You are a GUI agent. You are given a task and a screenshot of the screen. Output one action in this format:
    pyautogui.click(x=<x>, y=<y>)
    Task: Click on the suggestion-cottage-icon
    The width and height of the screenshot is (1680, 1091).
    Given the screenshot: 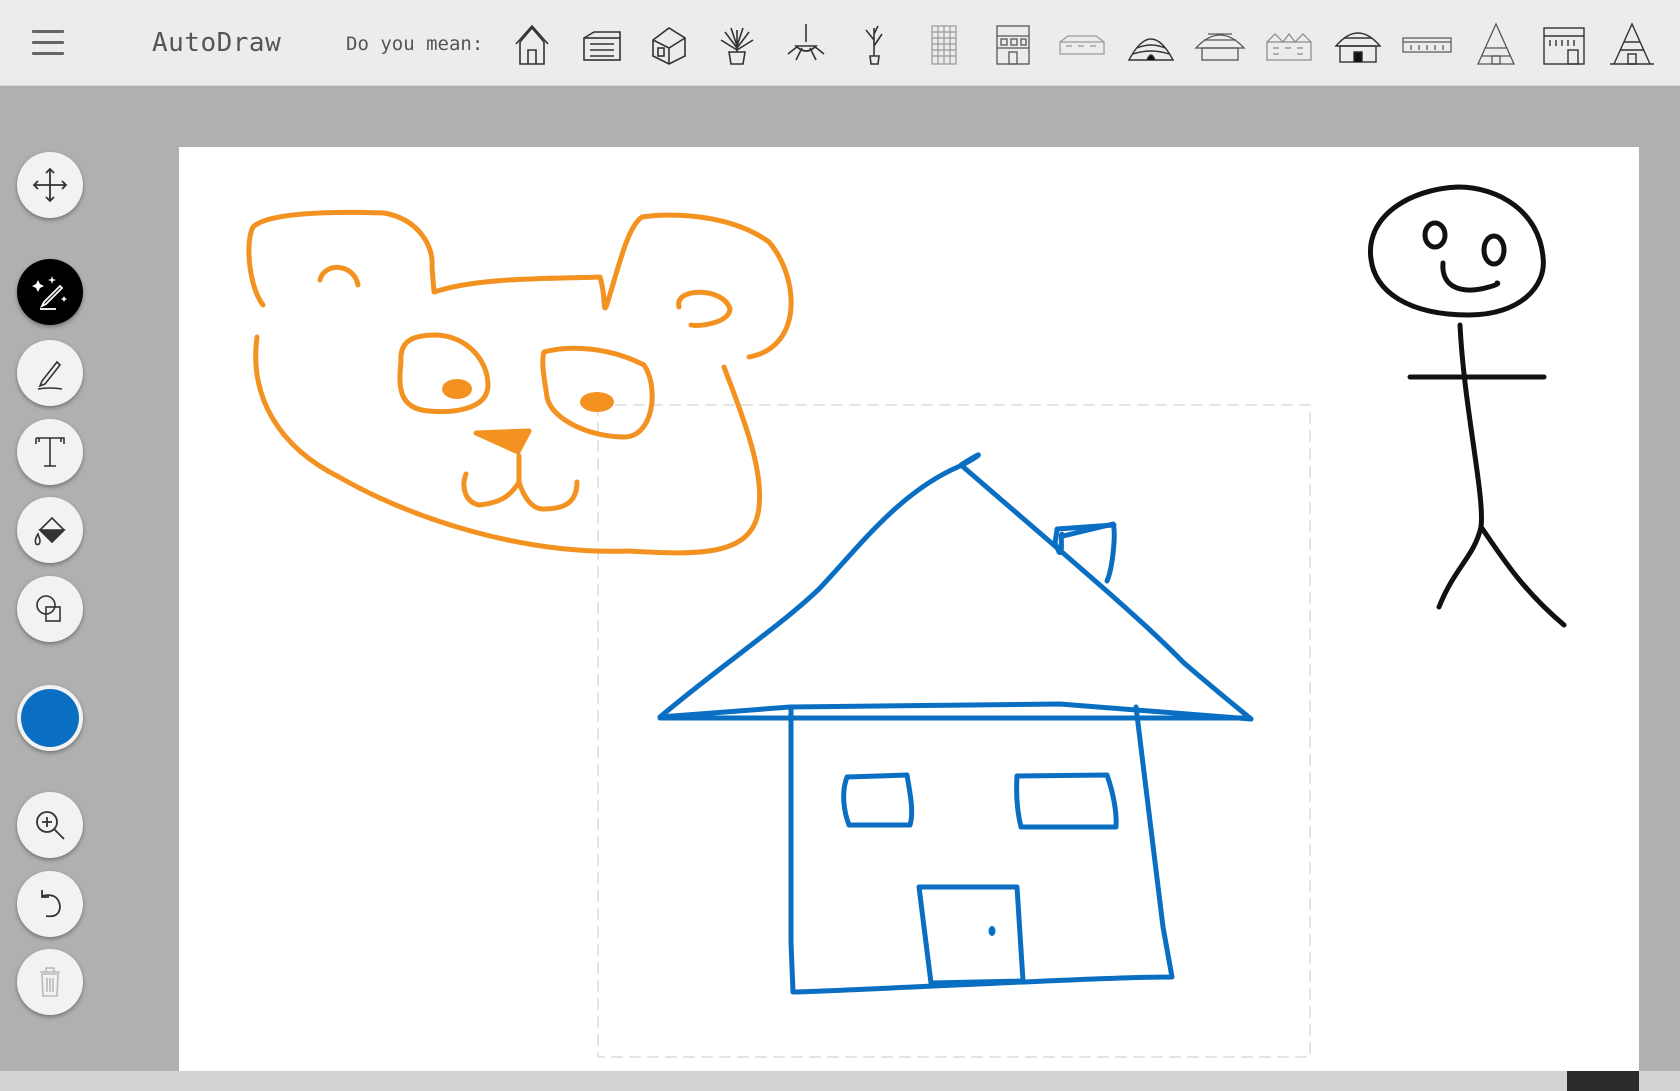 What is the action you would take?
    pyautogui.click(x=1358, y=44)
    